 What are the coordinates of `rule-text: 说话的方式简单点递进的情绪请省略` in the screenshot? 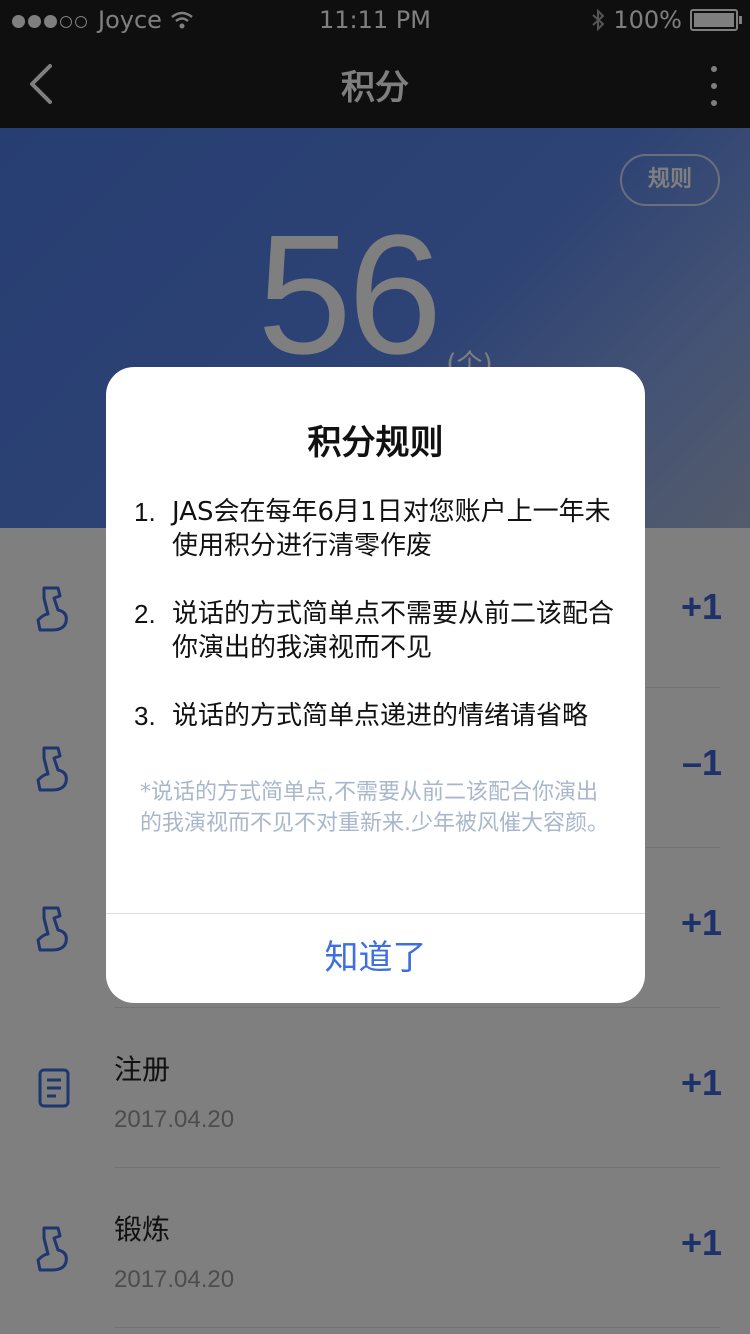 It's located at (380, 716).